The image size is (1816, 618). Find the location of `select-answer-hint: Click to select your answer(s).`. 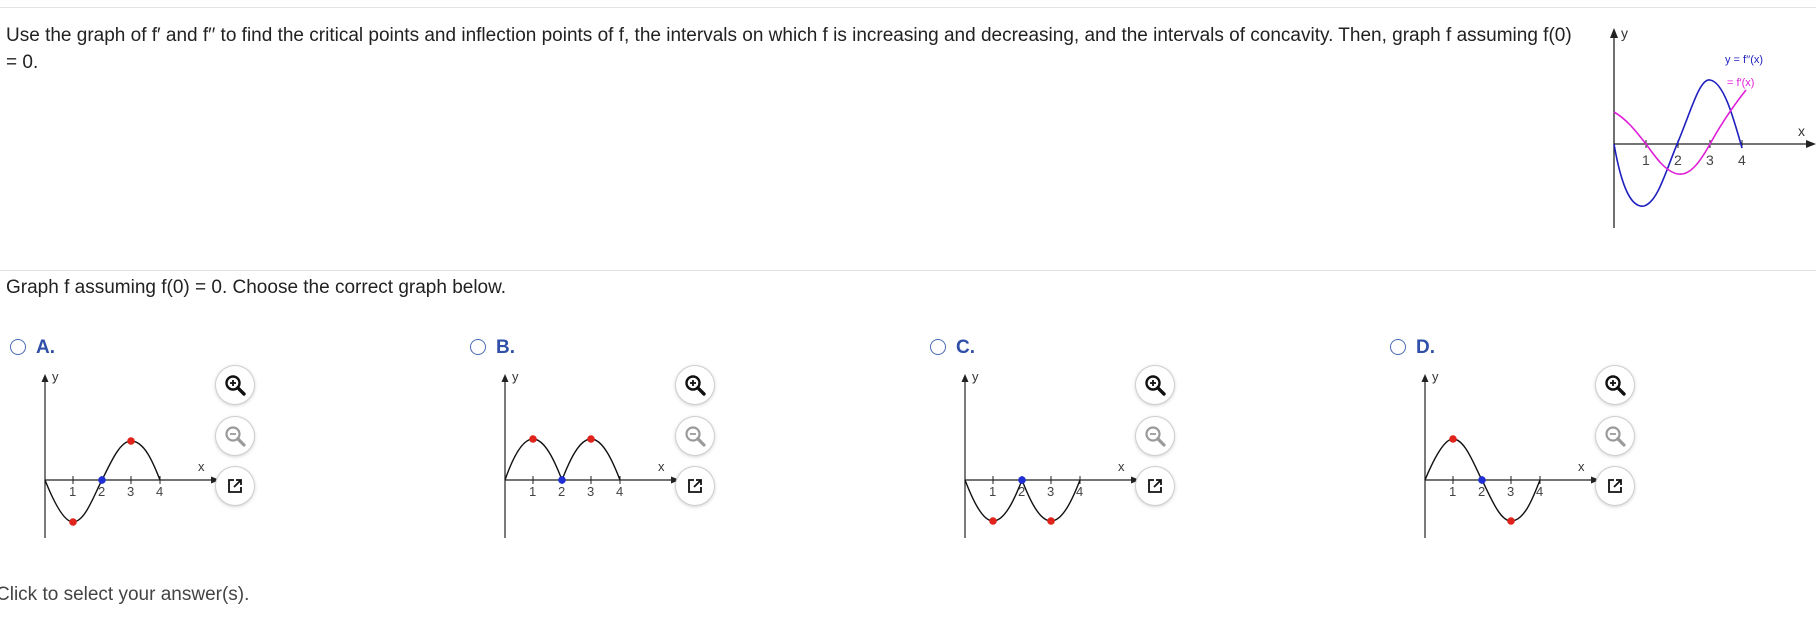

select-answer-hint: Click to select your answer(s). is located at coordinates (125, 594).